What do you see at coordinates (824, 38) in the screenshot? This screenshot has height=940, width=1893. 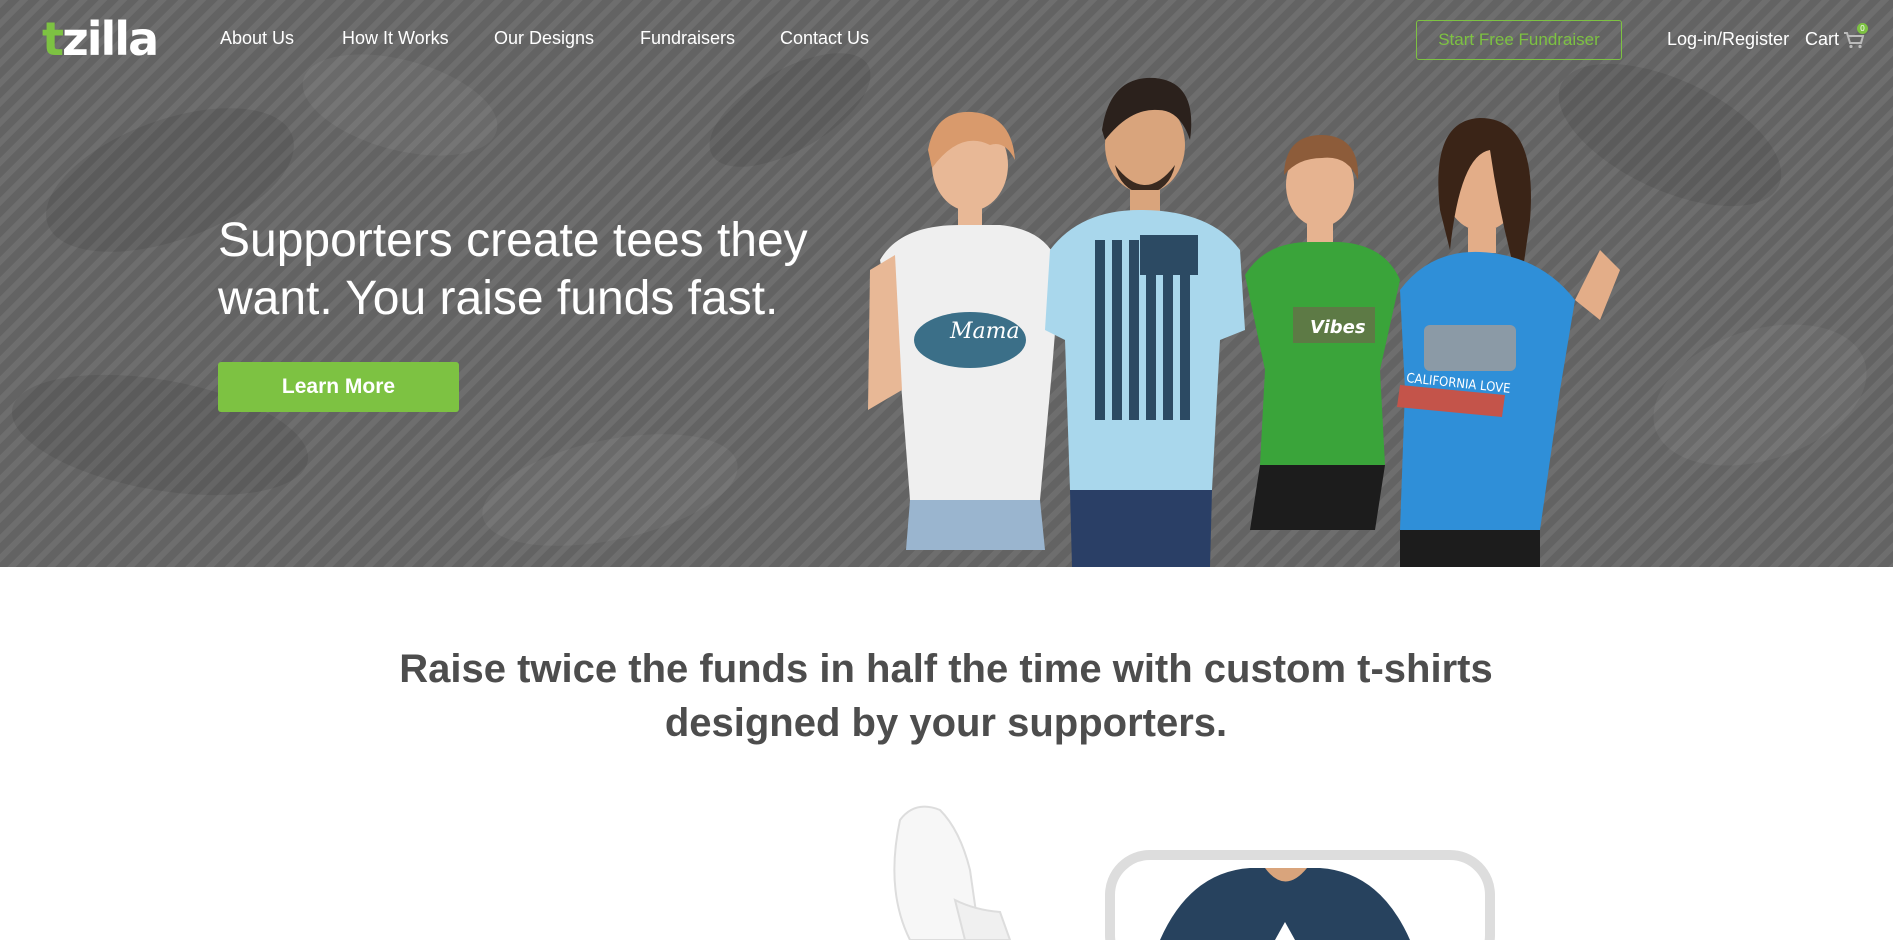 I see `nav-contact-us: Contact Us` at bounding box center [824, 38].